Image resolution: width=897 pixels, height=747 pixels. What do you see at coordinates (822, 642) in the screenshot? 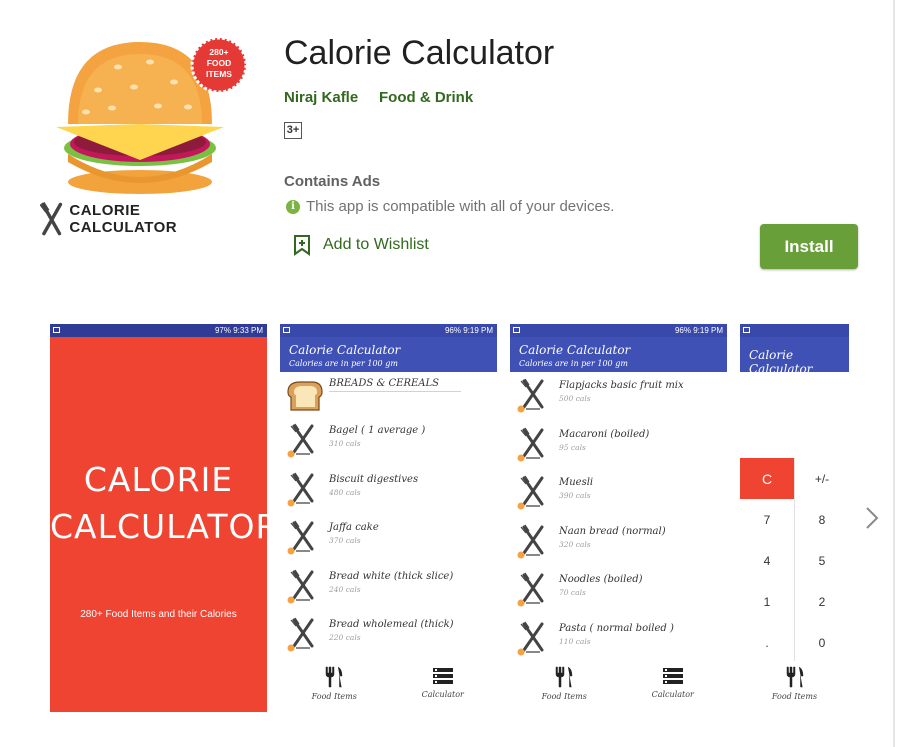
I see `calc-key: 0` at bounding box center [822, 642].